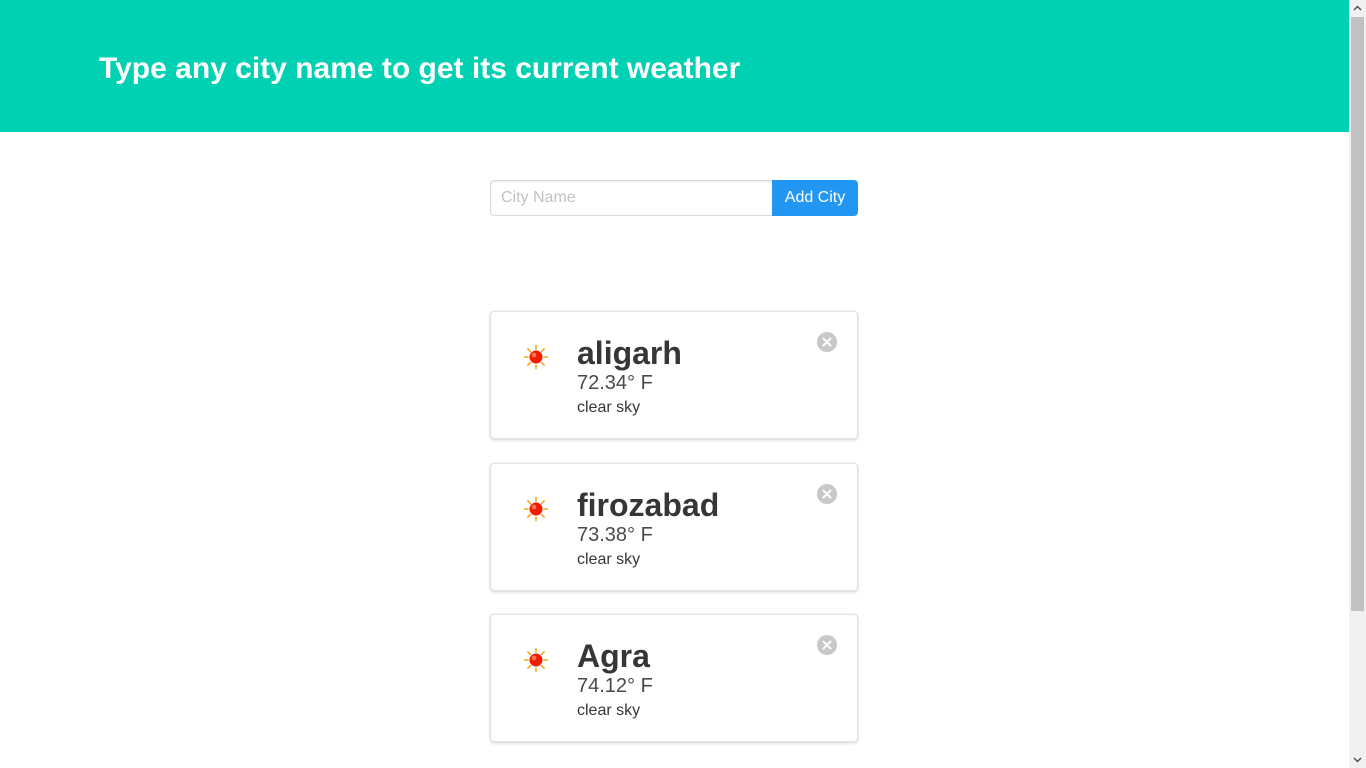 Image resolution: width=1366 pixels, height=768 pixels. What do you see at coordinates (815, 198) in the screenshot?
I see `add-city-button: Add City` at bounding box center [815, 198].